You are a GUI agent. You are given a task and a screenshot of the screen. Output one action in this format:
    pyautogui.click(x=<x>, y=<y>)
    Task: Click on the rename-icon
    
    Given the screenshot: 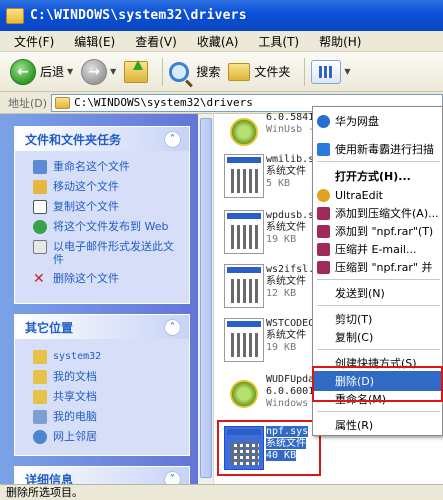 What is the action you would take?
    pyautogui.click(x=40, y=167)
    